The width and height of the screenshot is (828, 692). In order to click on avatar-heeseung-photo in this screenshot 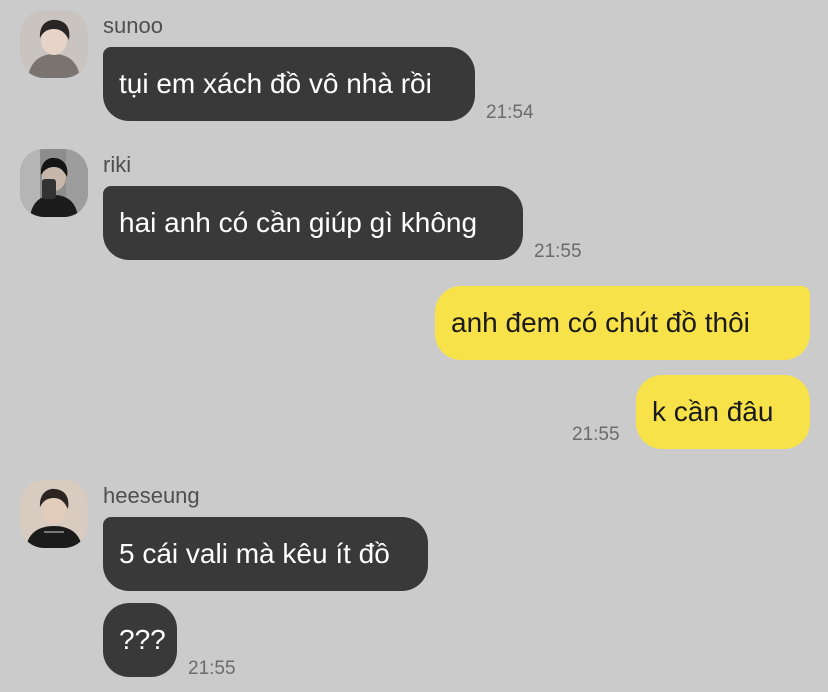, I will do `click(54, 514)`.